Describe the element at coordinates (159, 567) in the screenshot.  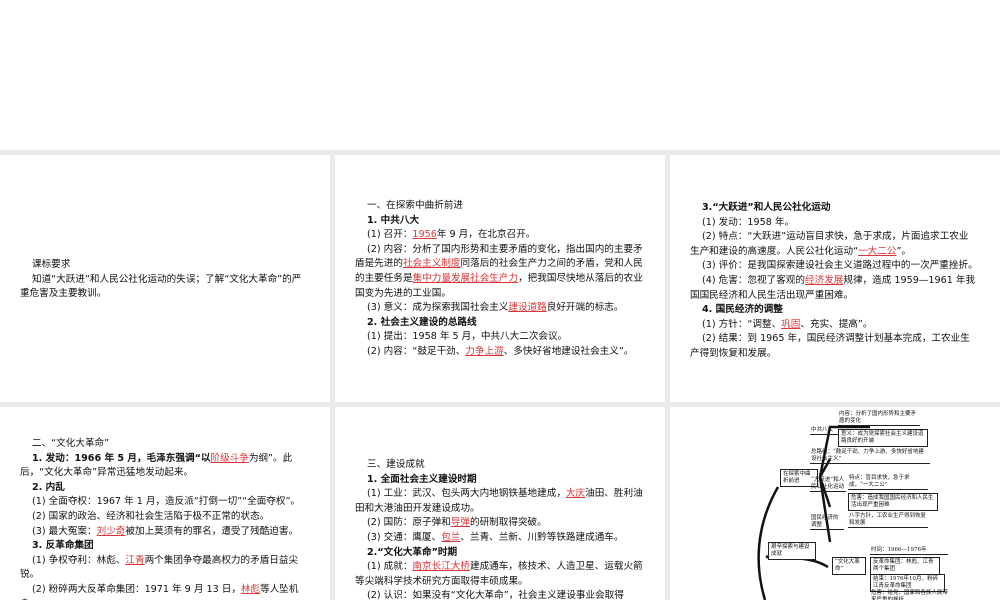
I see `text-line: (1) 争权夺利：林彪、江青两个集团争夺最高权力的矛盾日益尖锐。` at that location.